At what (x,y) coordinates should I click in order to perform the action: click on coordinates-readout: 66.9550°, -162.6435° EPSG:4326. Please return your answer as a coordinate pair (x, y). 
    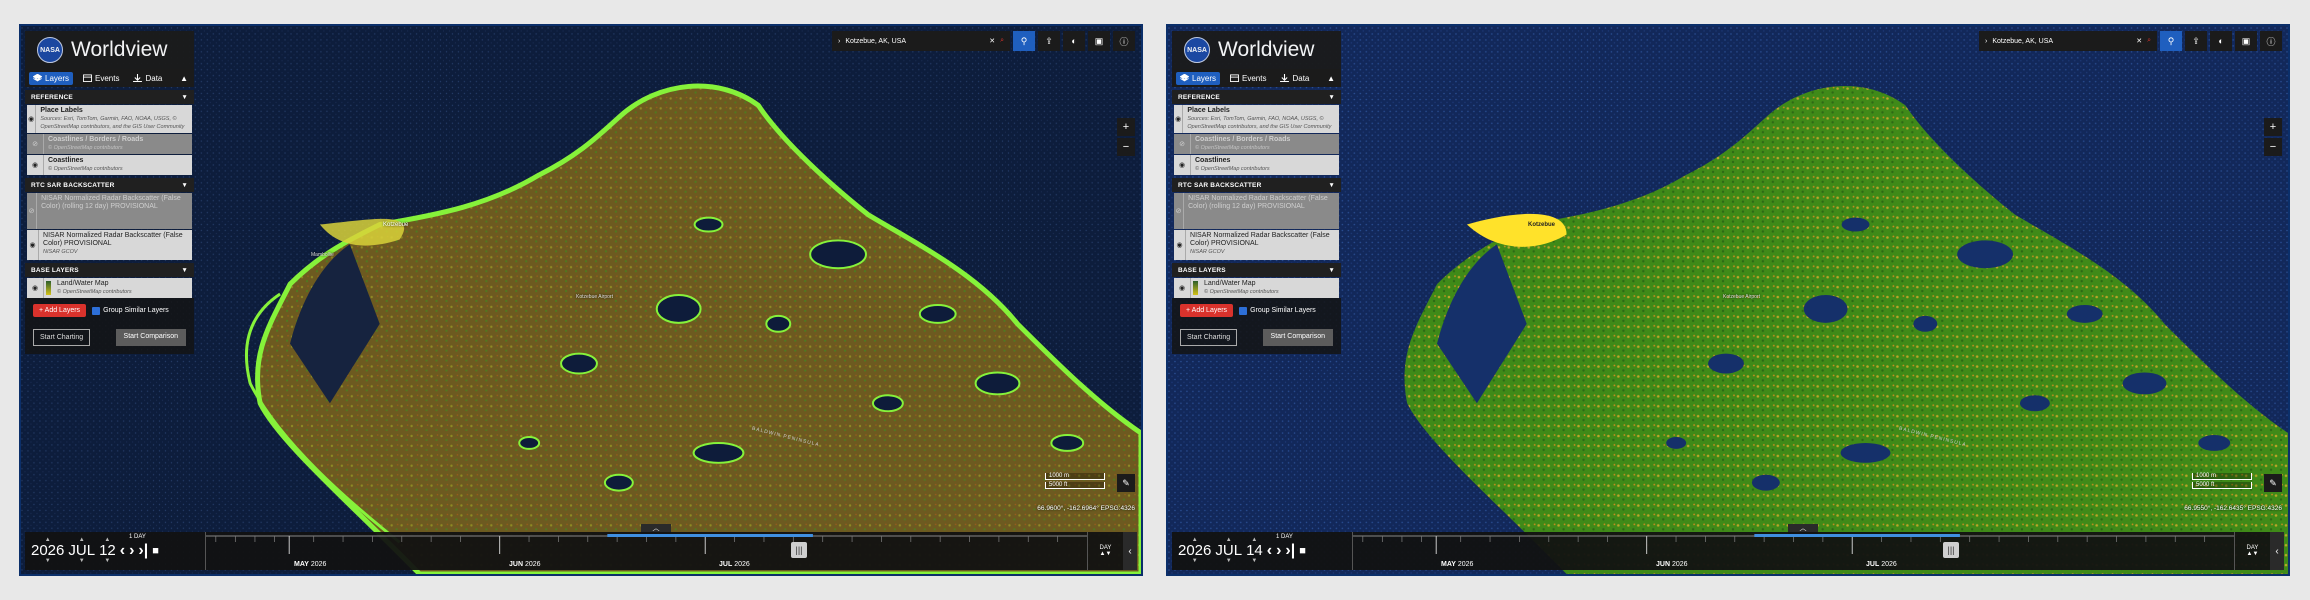
    Looking at the image, I should click on (2233, 508).